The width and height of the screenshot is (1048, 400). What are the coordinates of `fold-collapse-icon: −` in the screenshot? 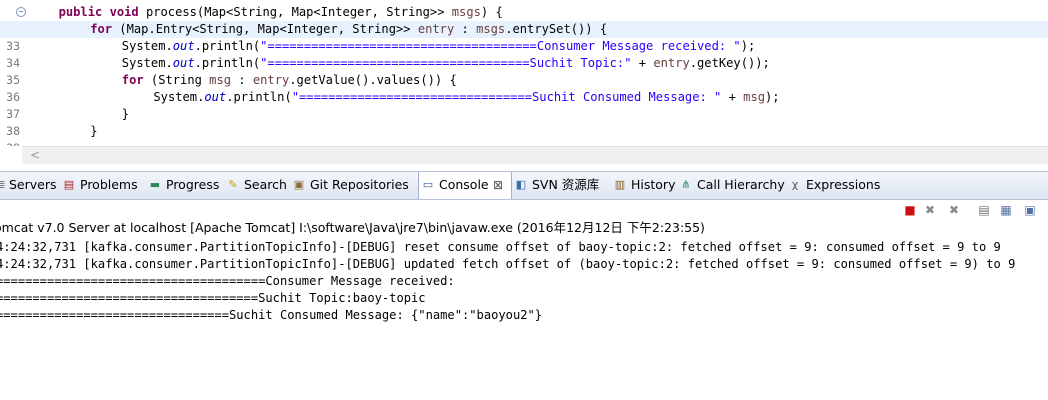 It's located at (21, 12).